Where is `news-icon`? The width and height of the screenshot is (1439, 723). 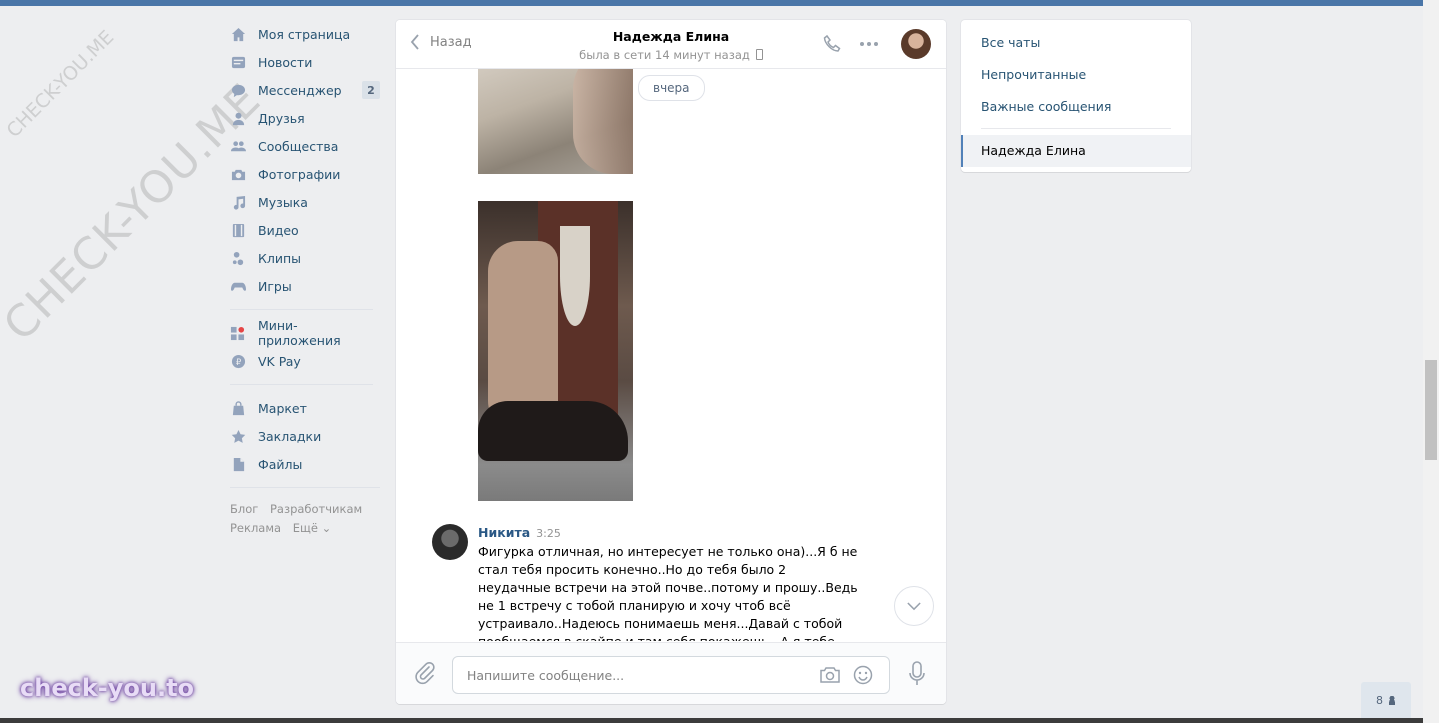
news-icon is located at coordinates (238, 62).